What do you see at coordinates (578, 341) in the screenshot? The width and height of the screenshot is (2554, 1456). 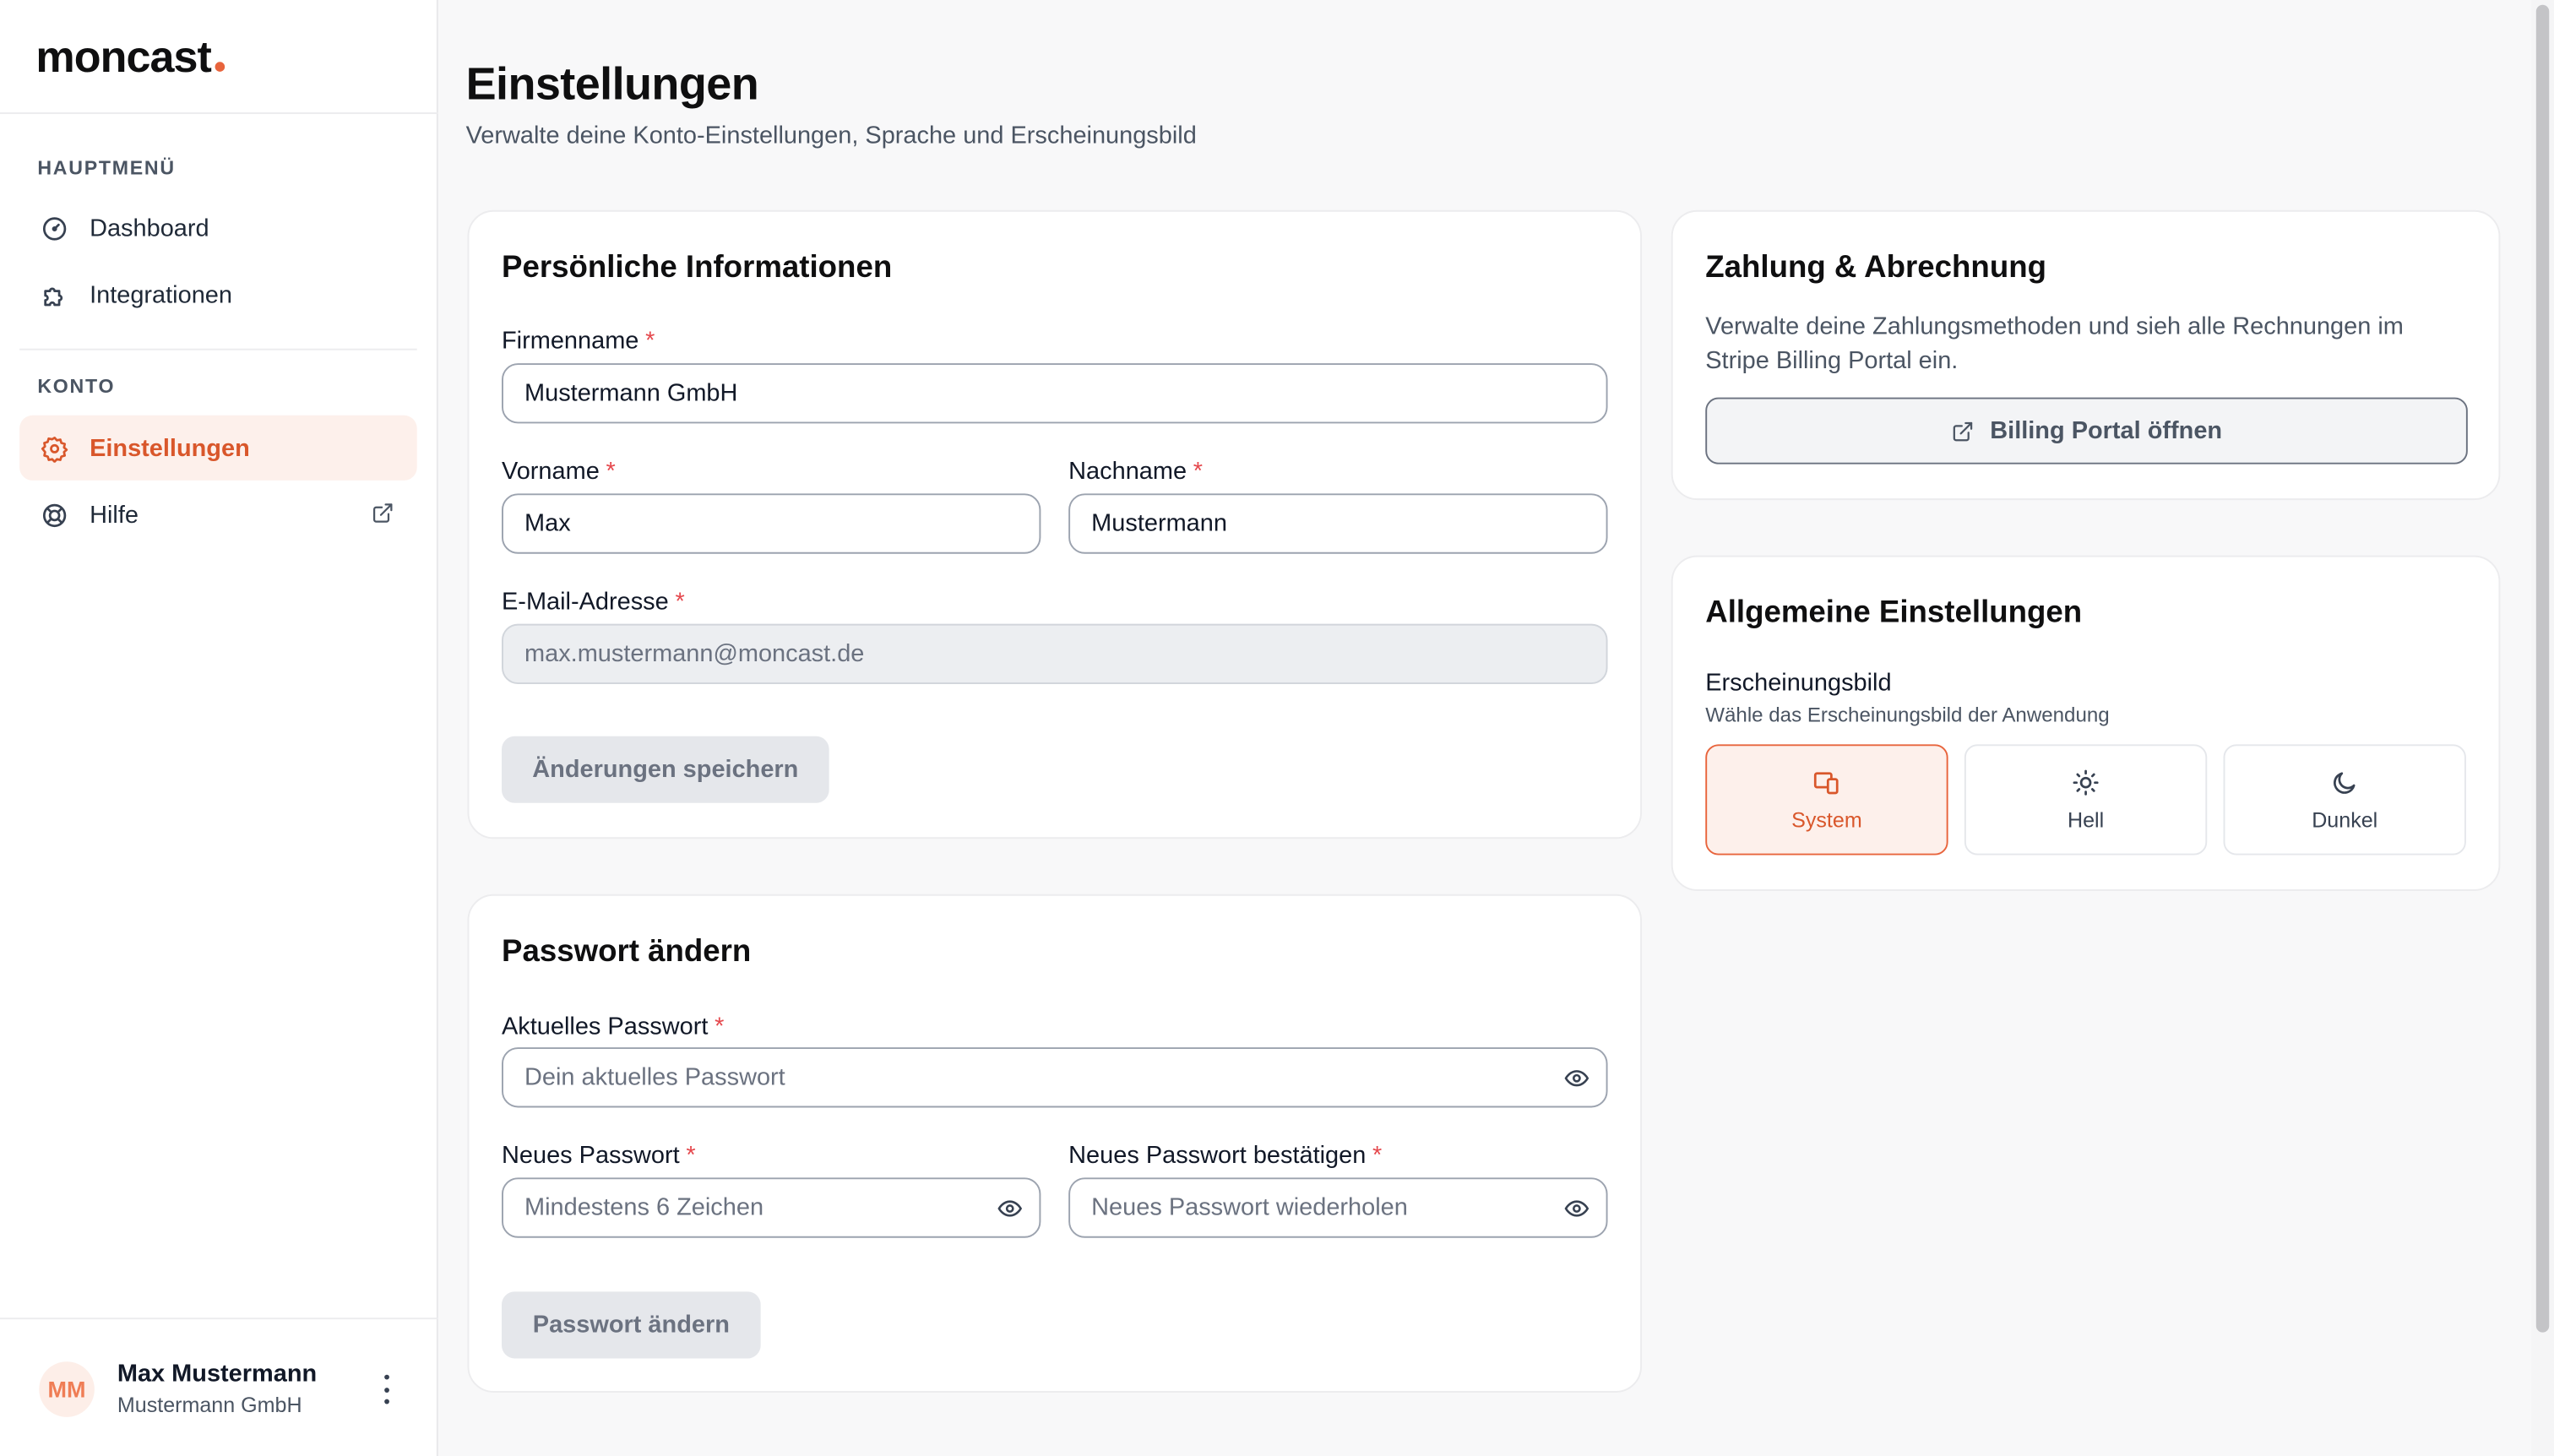 I see `company-label: Firmenname *` at bounding box center [578, 341].